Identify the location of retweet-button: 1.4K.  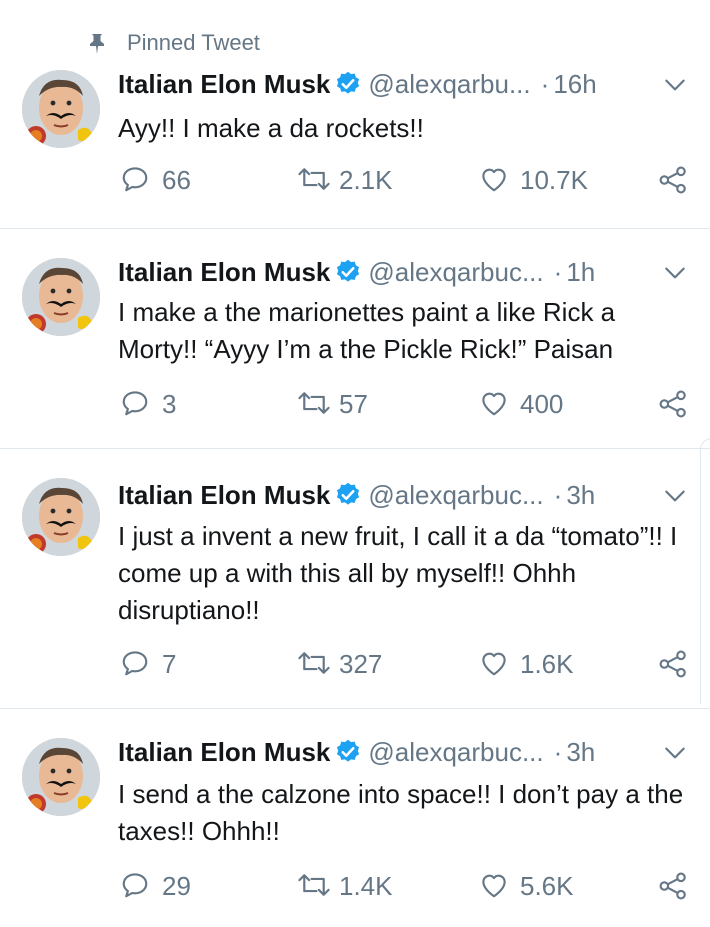
(357, 886).